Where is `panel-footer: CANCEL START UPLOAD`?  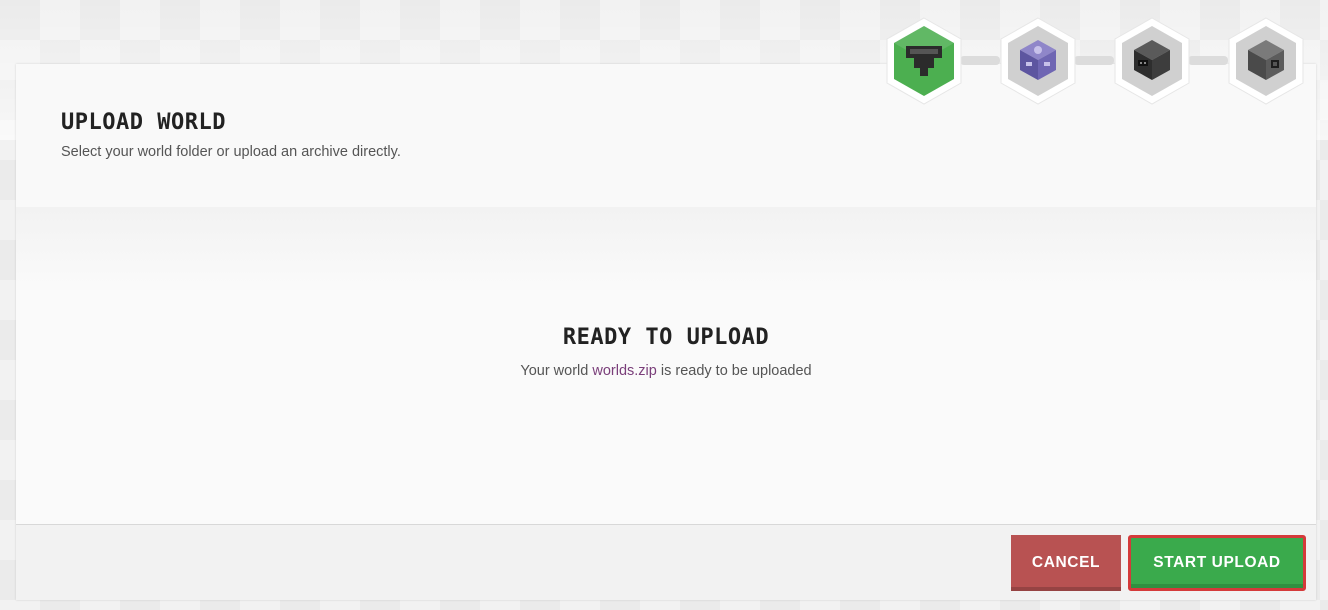 panel-footer: CANCEL START UPLOAD is located at coordinates (666, 562).